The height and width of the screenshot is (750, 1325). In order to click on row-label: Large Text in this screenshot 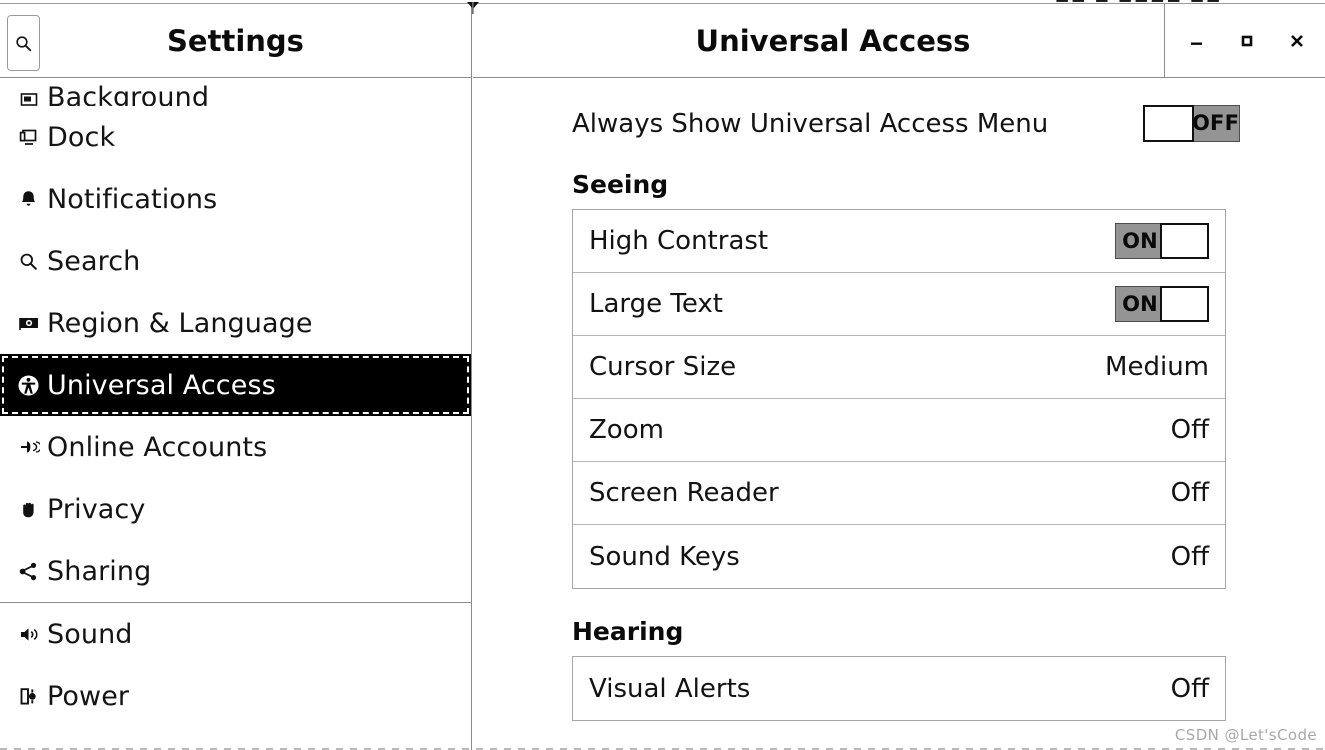, I will do `click(656, 304)`.